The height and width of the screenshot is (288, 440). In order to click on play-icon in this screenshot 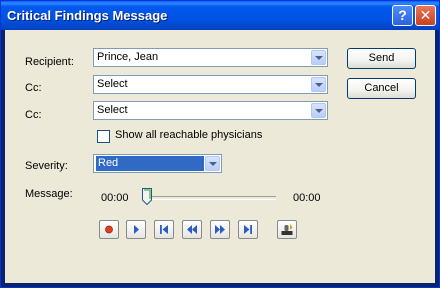, I will do `click(136, 229)`.